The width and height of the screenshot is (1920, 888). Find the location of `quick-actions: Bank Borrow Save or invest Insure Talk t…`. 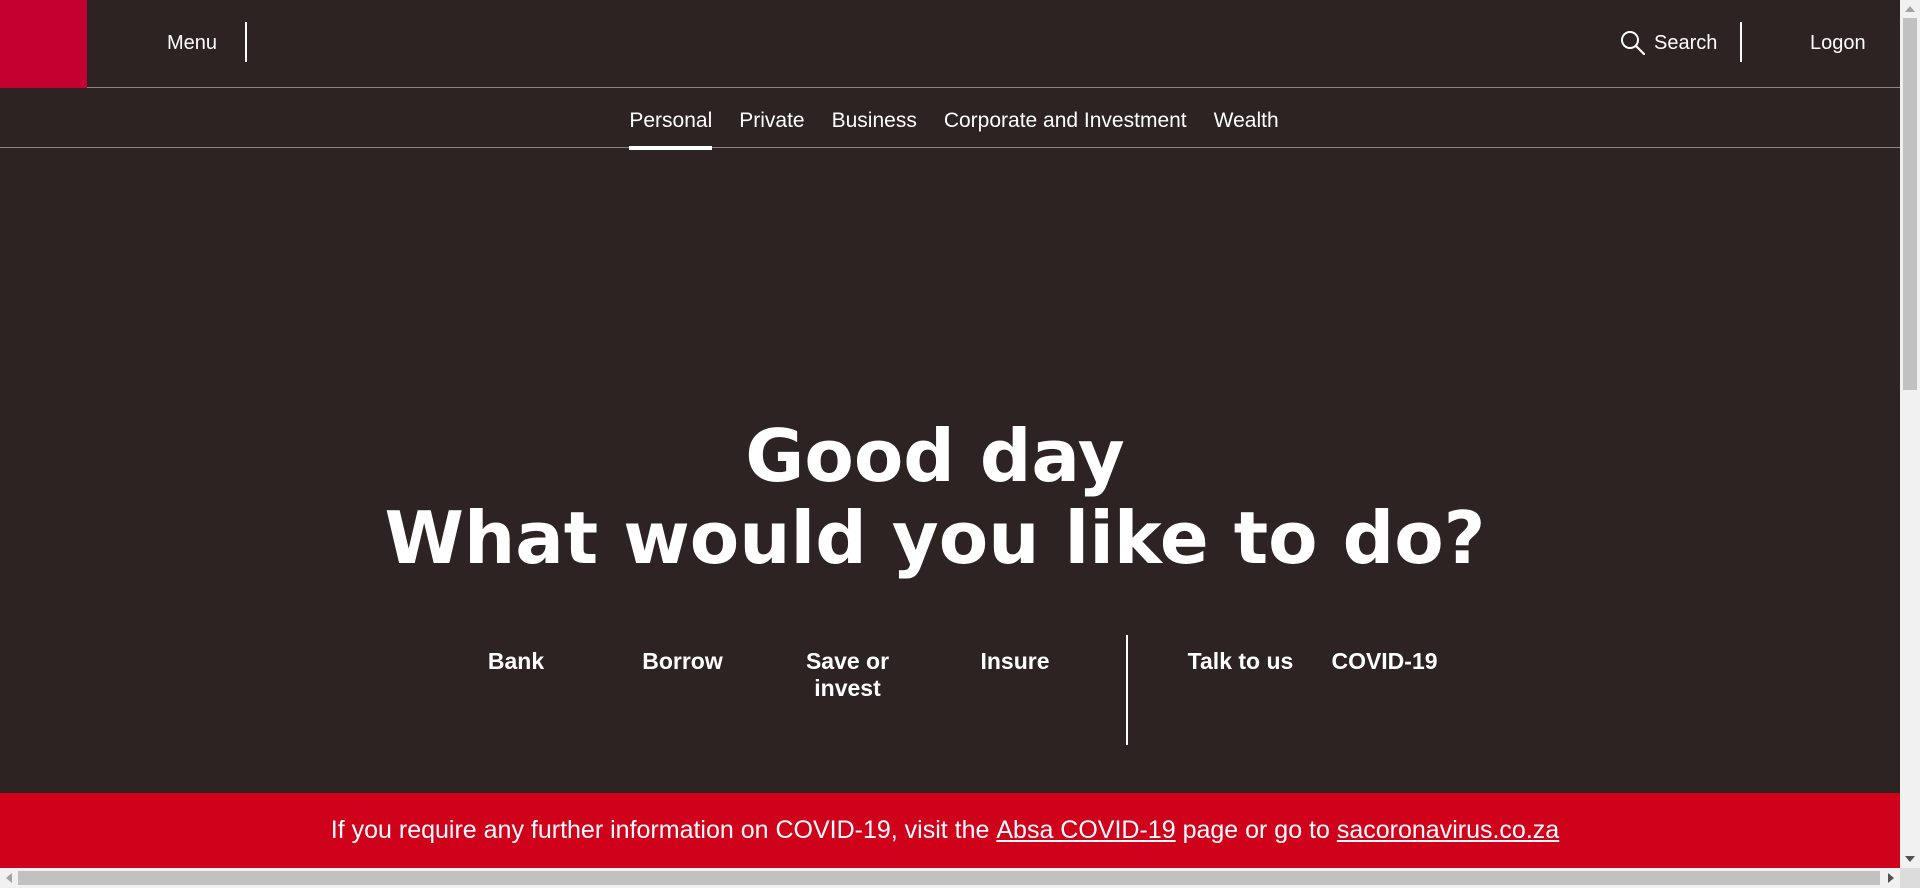

quick-actions: Bank Borrow Save or invest Insure Talk t… is located at coordinates (950, 691).